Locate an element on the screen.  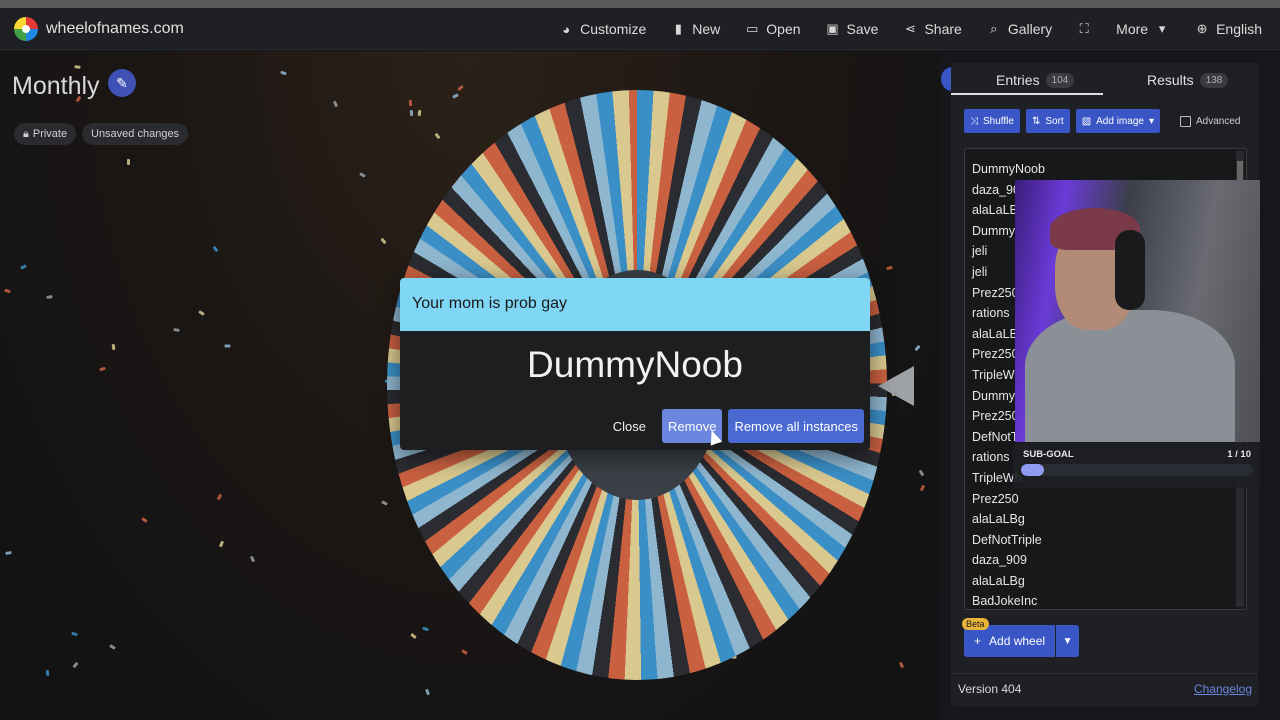
nav-gallery: ⌕ Gallery is located at coordinates (1019, 29).